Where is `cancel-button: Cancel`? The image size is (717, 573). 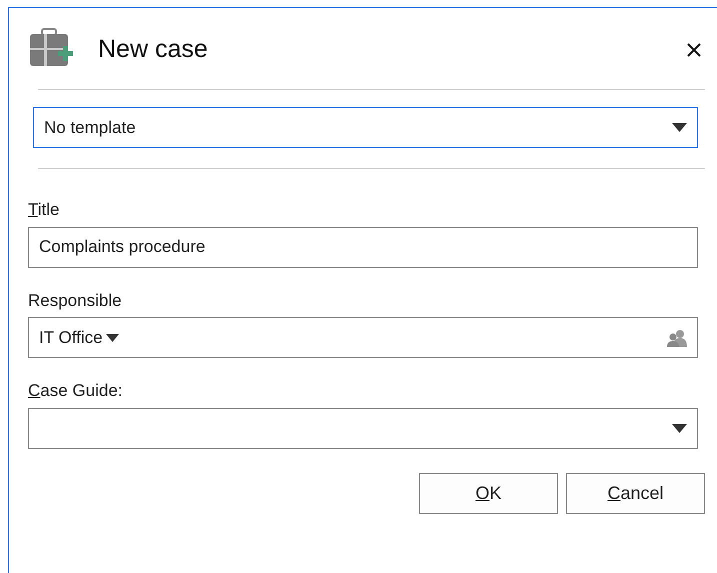 cancel-button: Cancel is located at coordinates (635, 493).